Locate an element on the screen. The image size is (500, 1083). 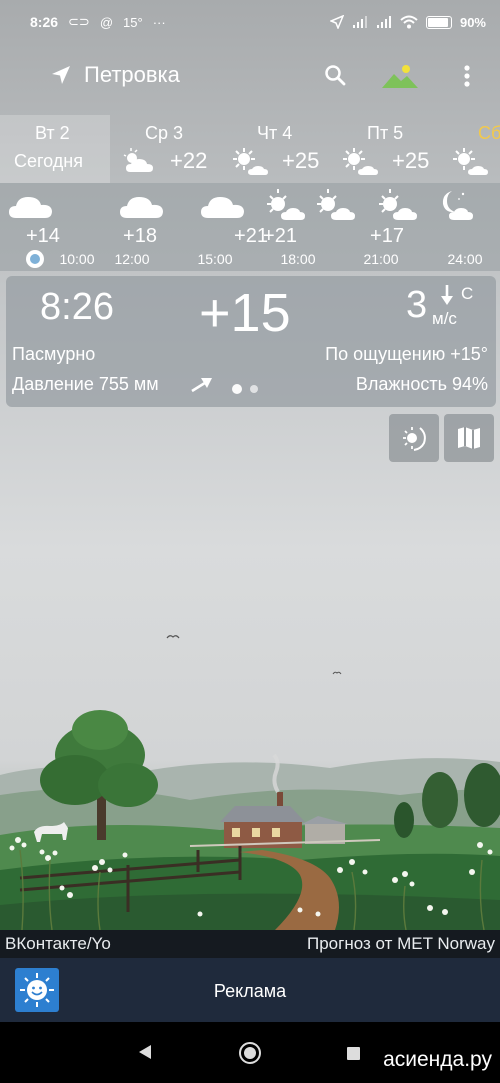
day-name: Сб is located at coordinates (489, 133).